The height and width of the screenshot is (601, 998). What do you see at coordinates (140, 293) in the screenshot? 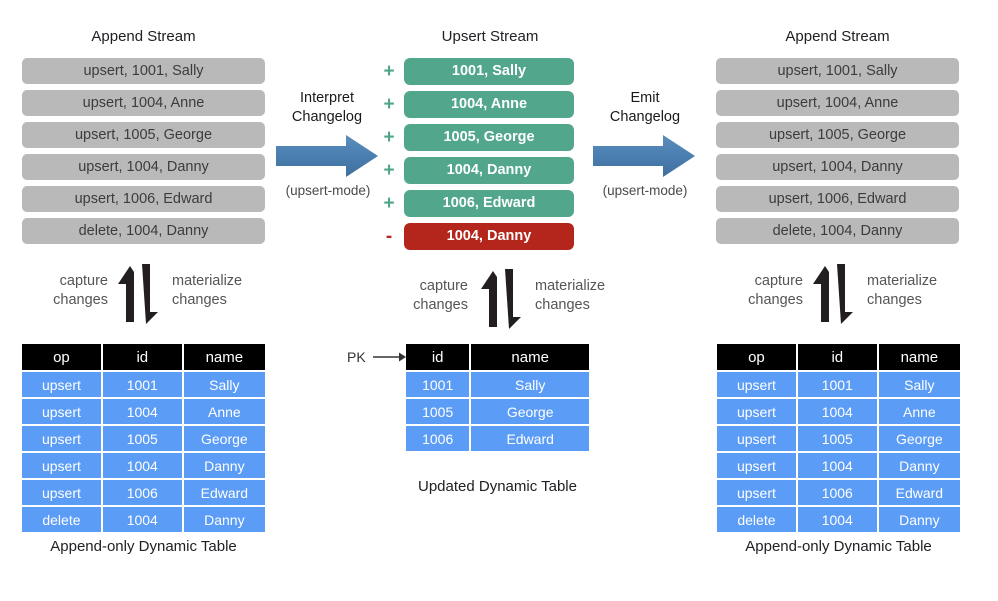
I see `left-bidirectional-arrow-icon` at bounding box center [140, 293].